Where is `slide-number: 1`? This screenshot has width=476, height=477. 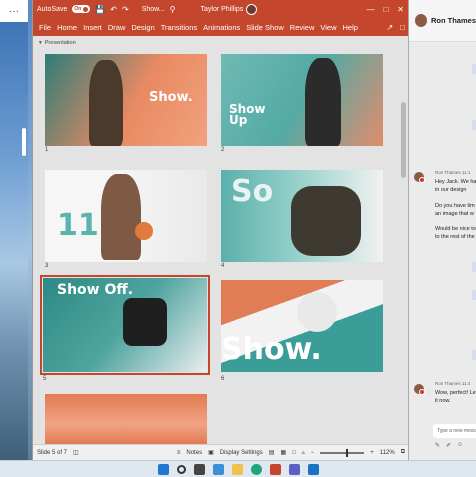
slide-number: 1 is located at coordinates (47, 150).